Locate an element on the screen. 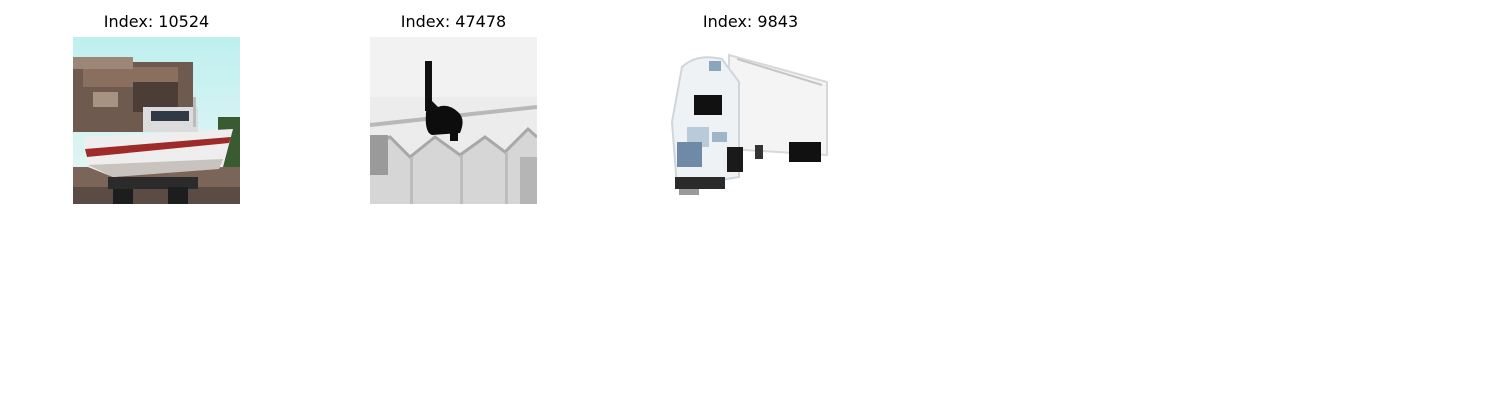  cat-image is located at coordinates (453, 120).